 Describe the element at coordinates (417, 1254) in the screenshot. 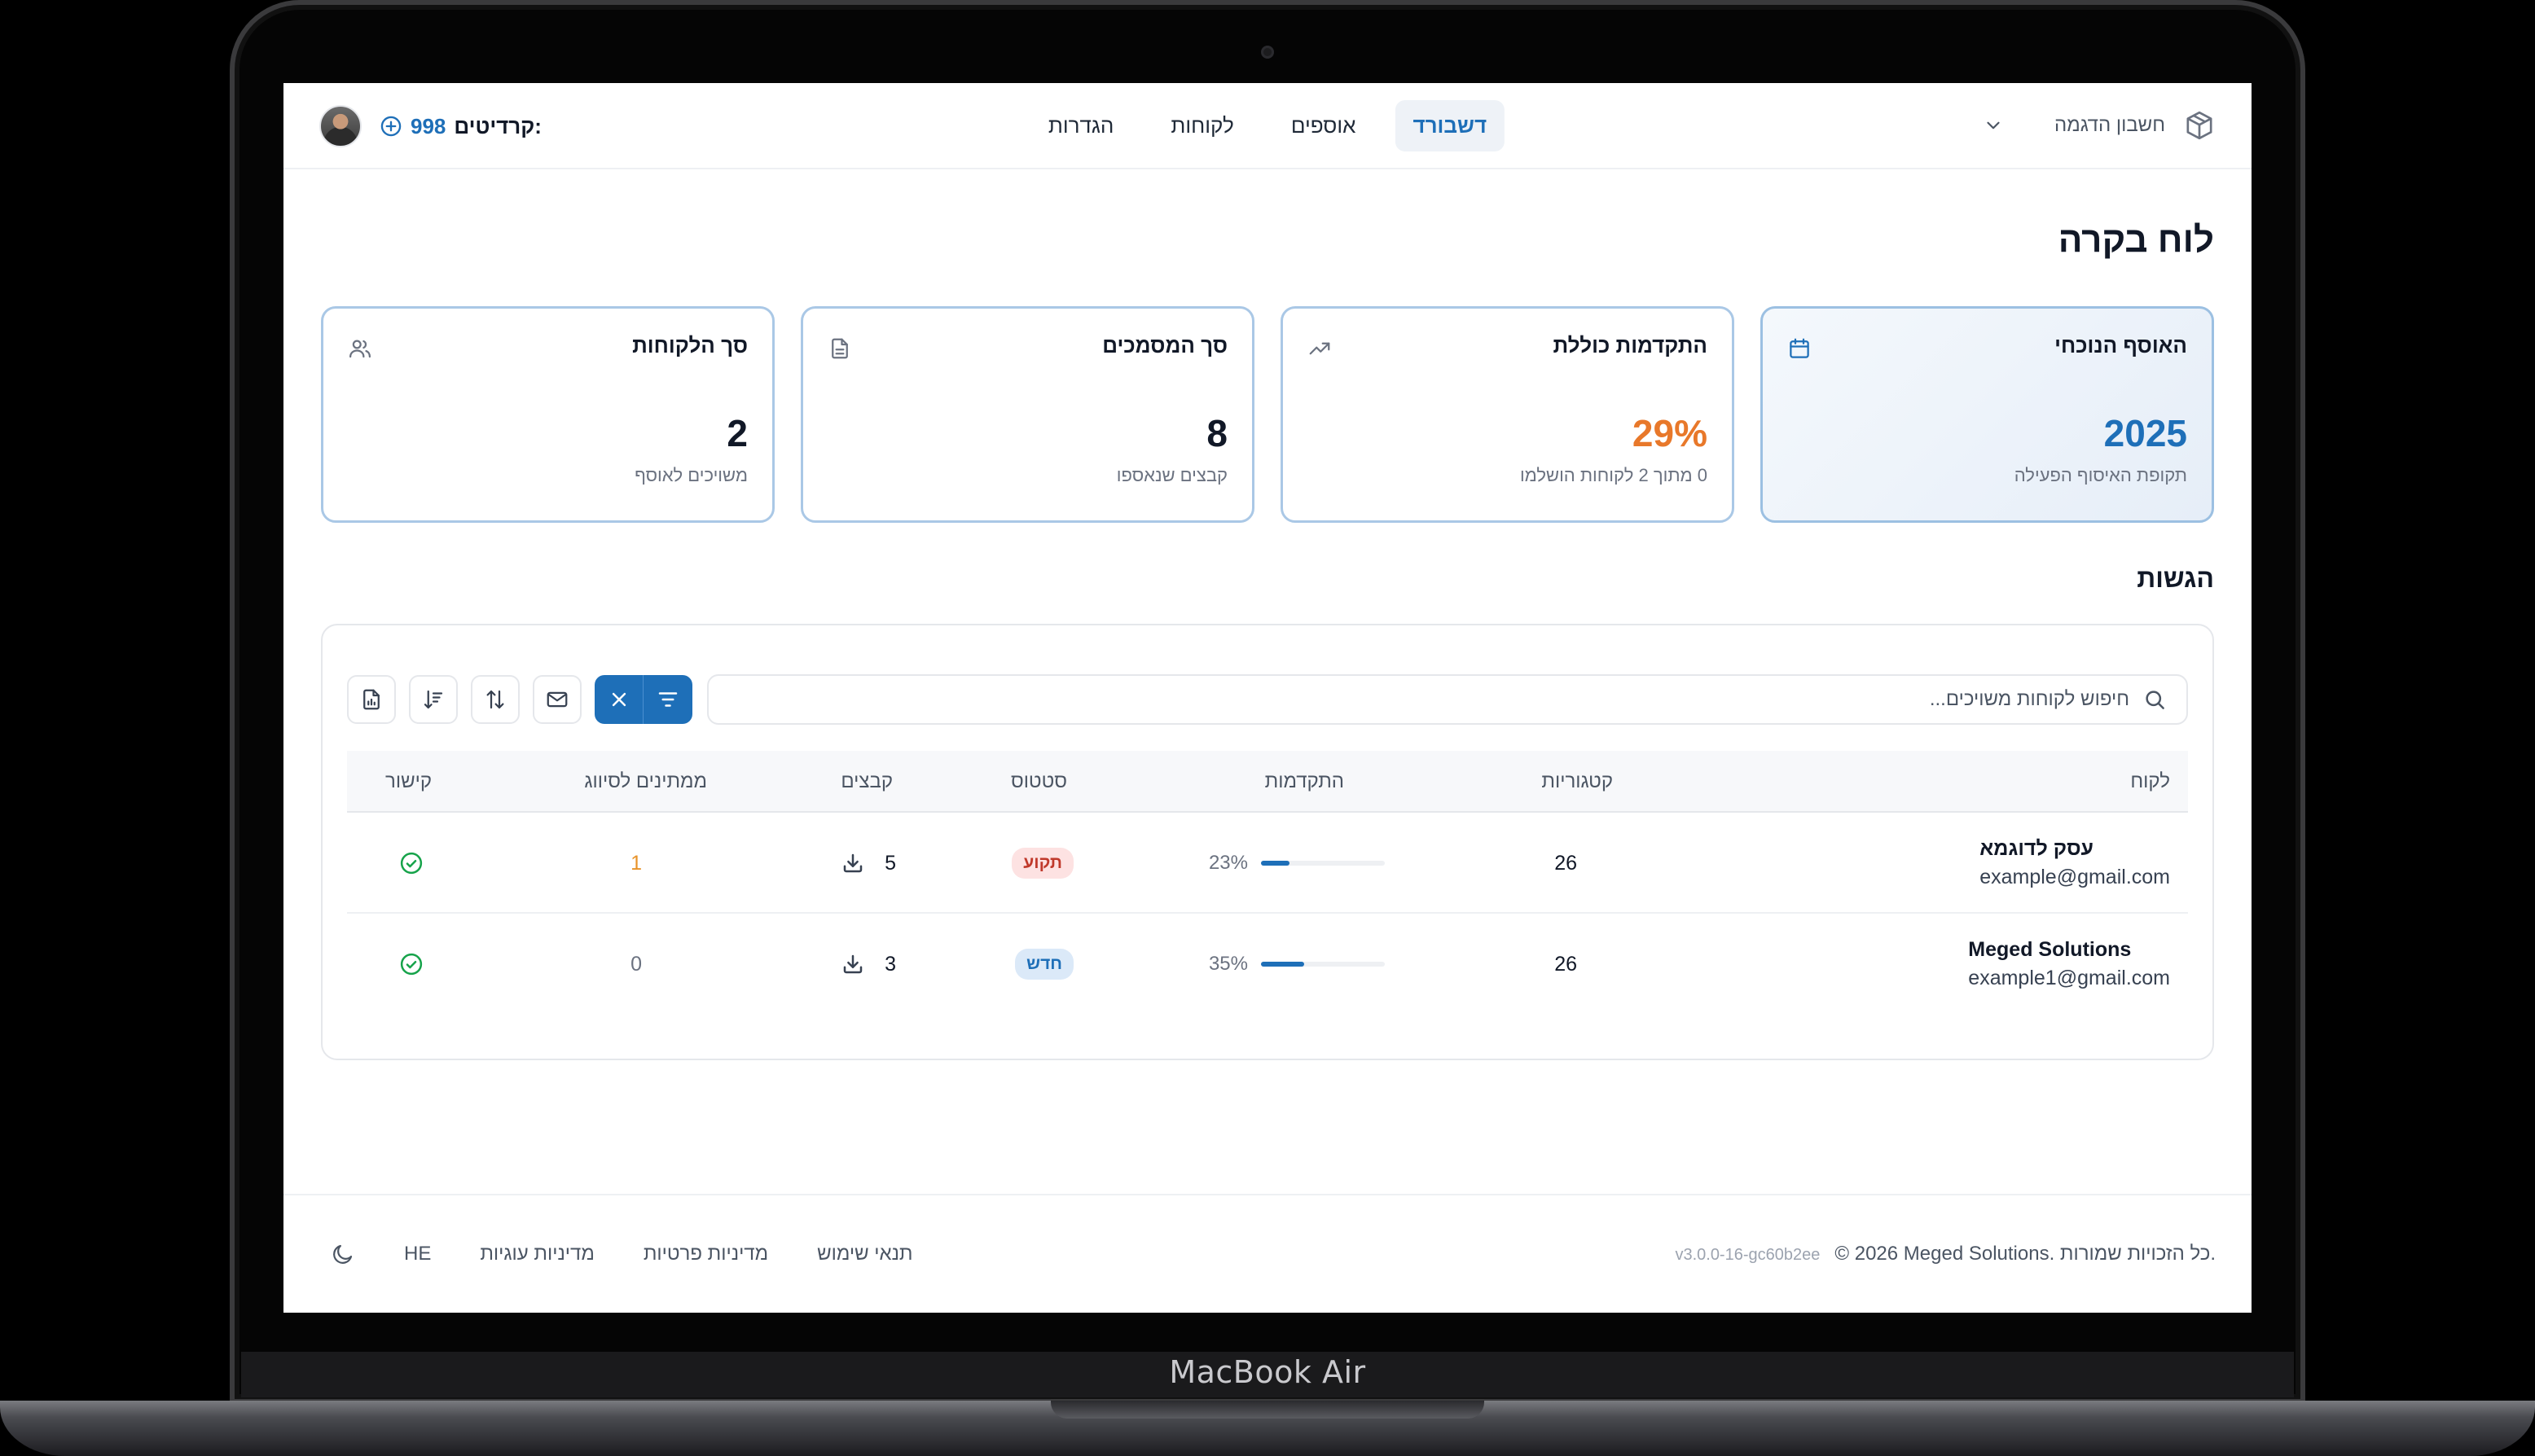

I see `language-toggle: HE` at that location.